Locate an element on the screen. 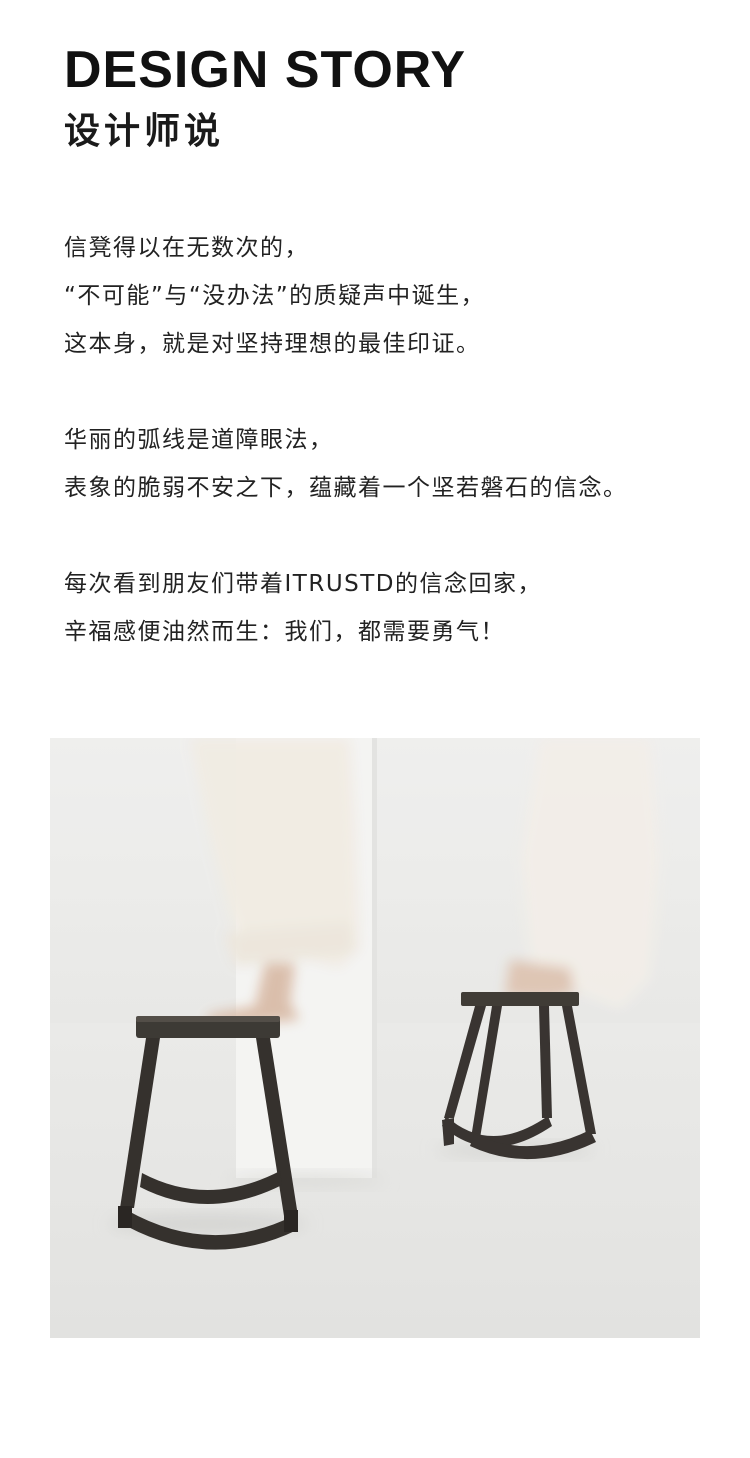 The image size is (750, 1458). story-line: 这本身，就是对坚持理想的最佳印证。 is located at coordinates (272, 344).